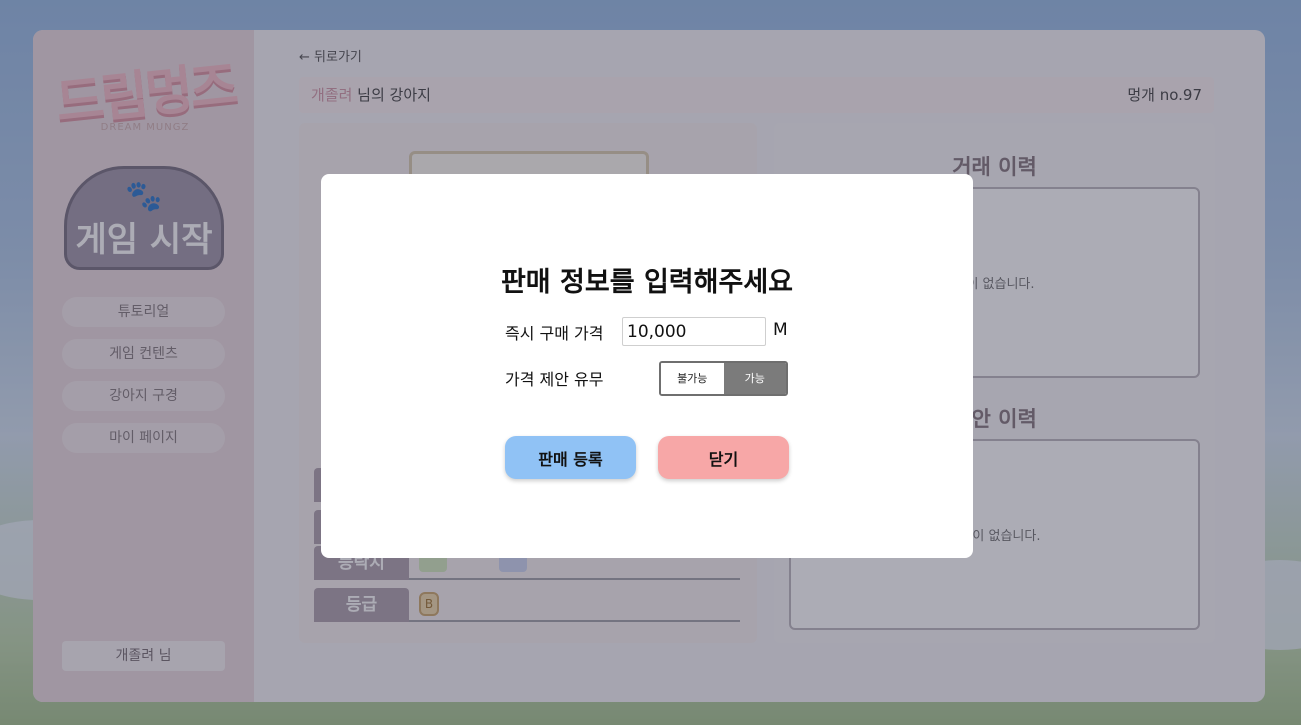 This screenshot has width=1301, height=725. I want to click on price-unit: M, so click(780, 330).